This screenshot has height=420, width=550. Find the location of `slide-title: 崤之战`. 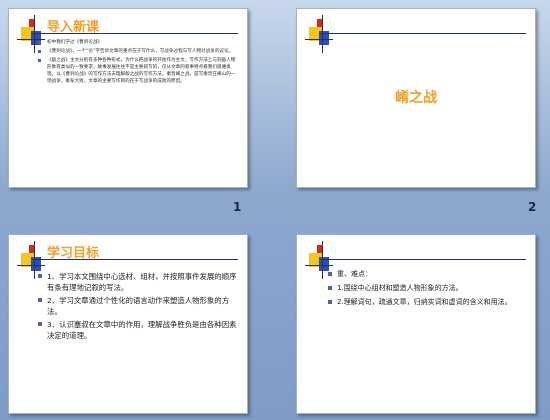

slide-title: 崤之战 is located at coordinates (416, 98).